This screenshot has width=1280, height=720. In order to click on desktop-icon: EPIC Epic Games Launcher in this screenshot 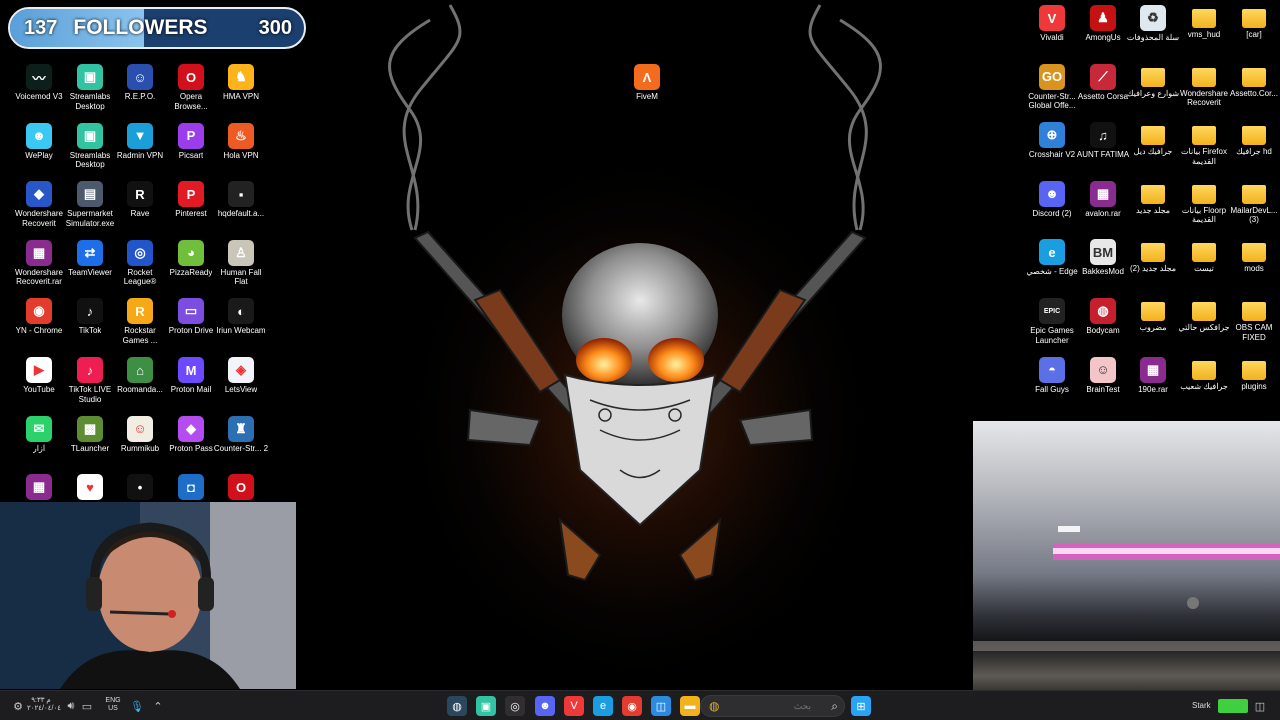, I will do `click(1052, 321)`.